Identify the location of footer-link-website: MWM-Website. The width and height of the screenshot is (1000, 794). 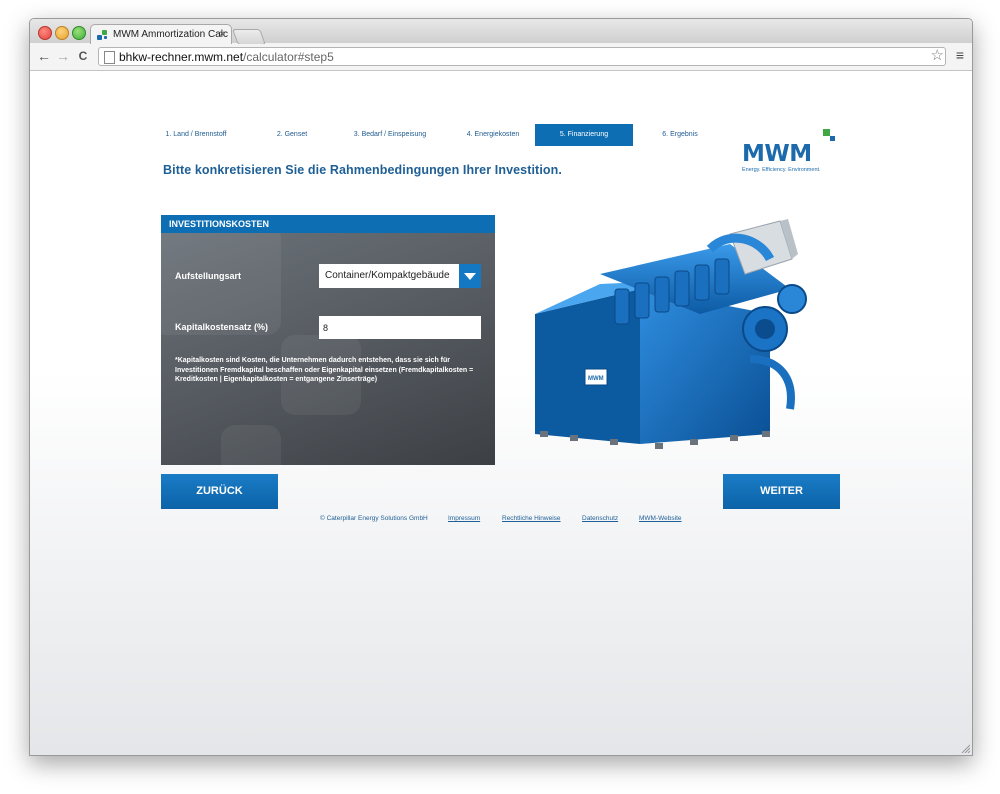
(660, 518).